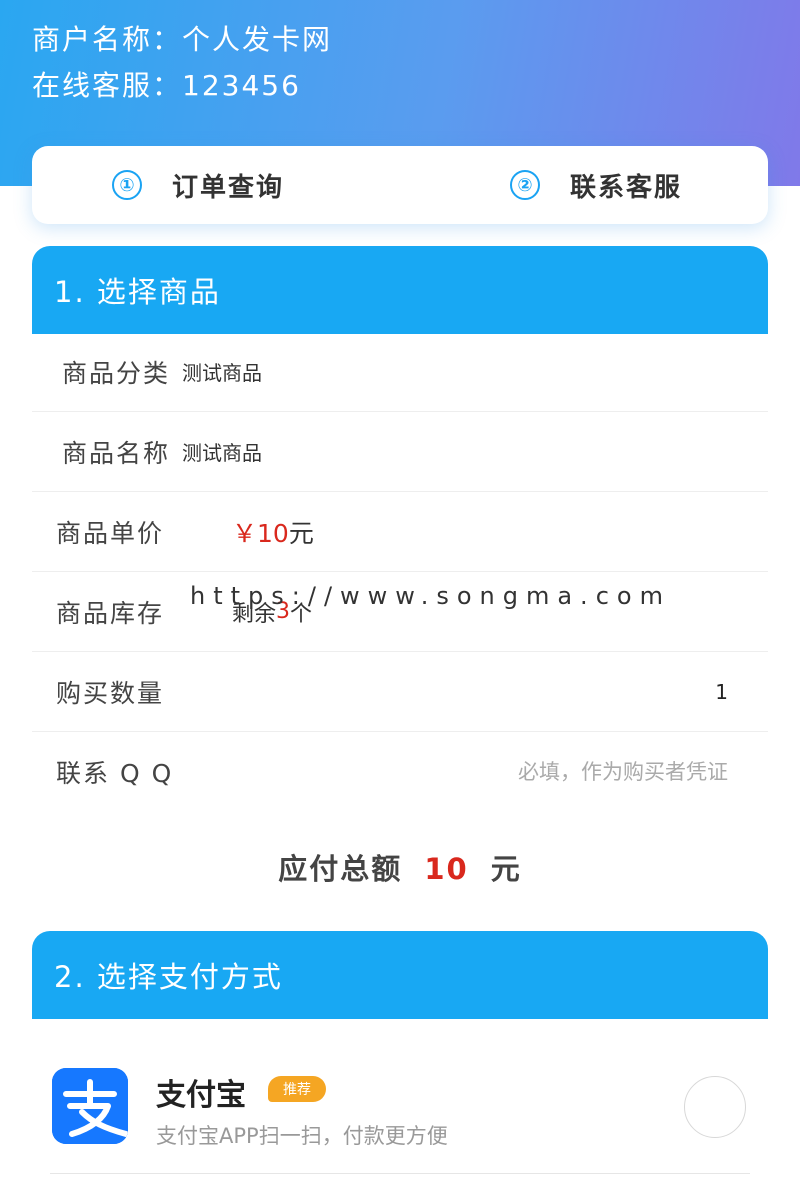 Image resolution: width=800 pixels, height=1192 pixels. I want to click on alipay-icon, so click(90, 1106).